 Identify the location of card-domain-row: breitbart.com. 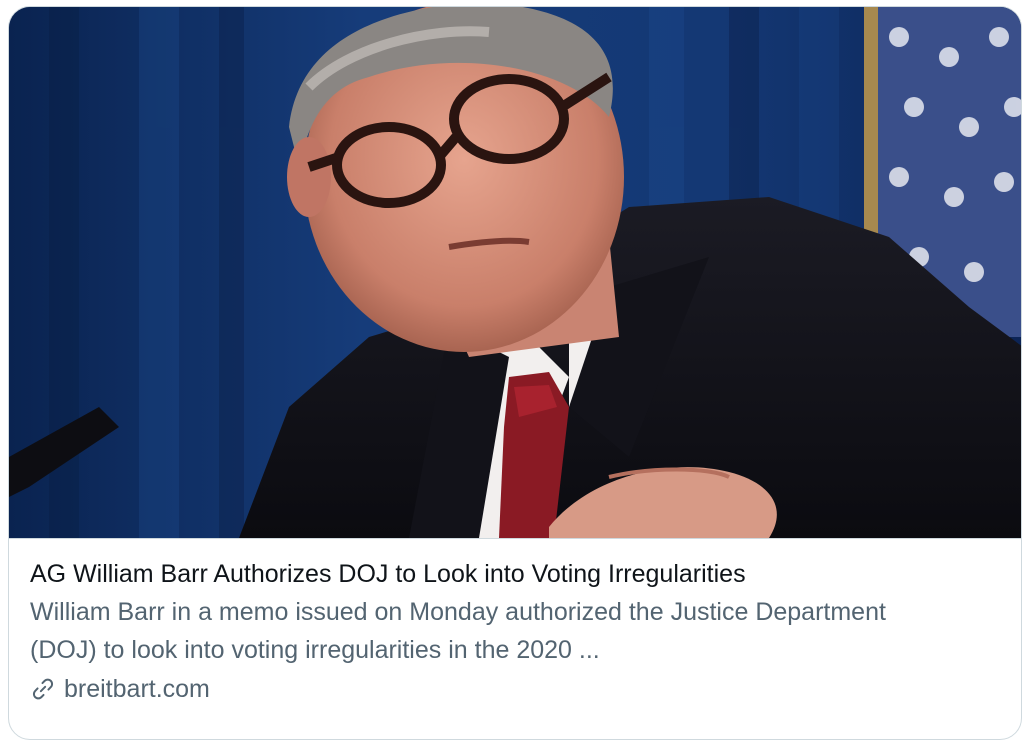
(513, 689).